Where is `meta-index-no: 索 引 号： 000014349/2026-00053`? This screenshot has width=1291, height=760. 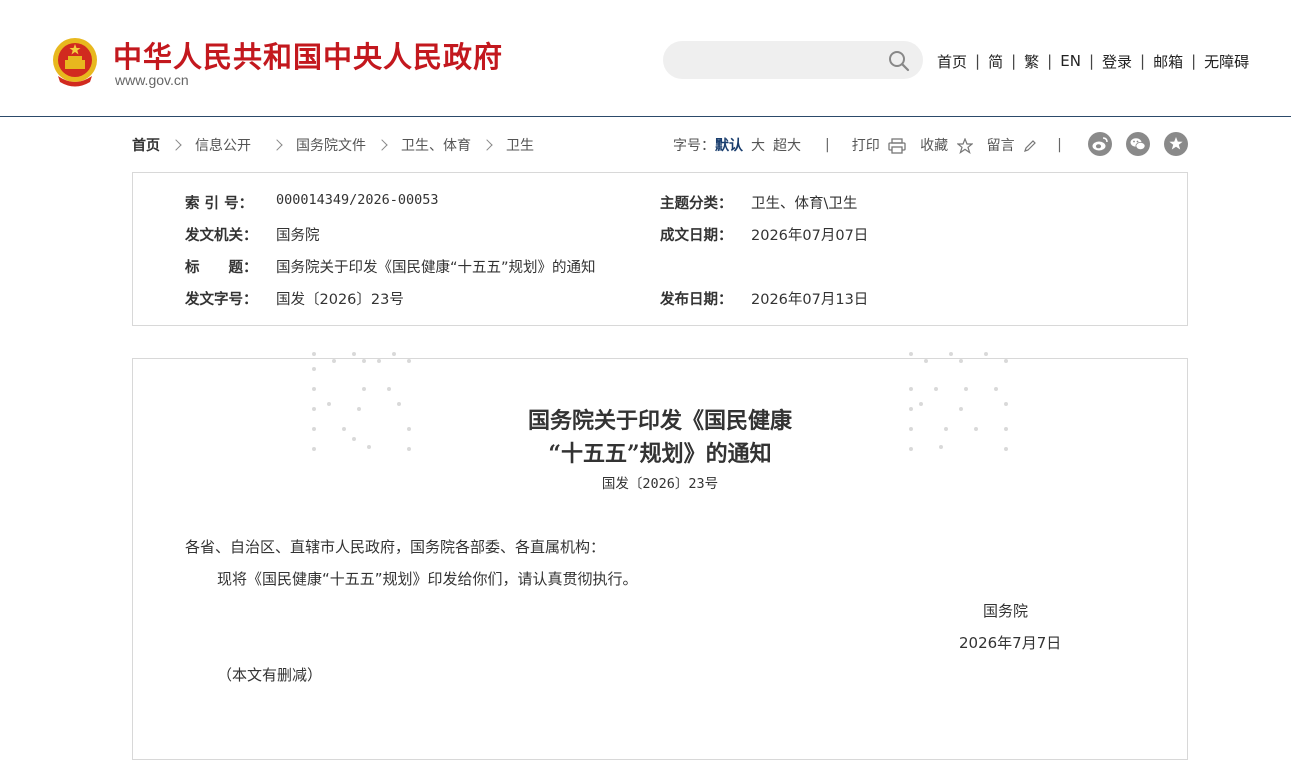
meta-index-no: 索 引 号： 000014349/2026-00053 is located at coordinates (312, 202).